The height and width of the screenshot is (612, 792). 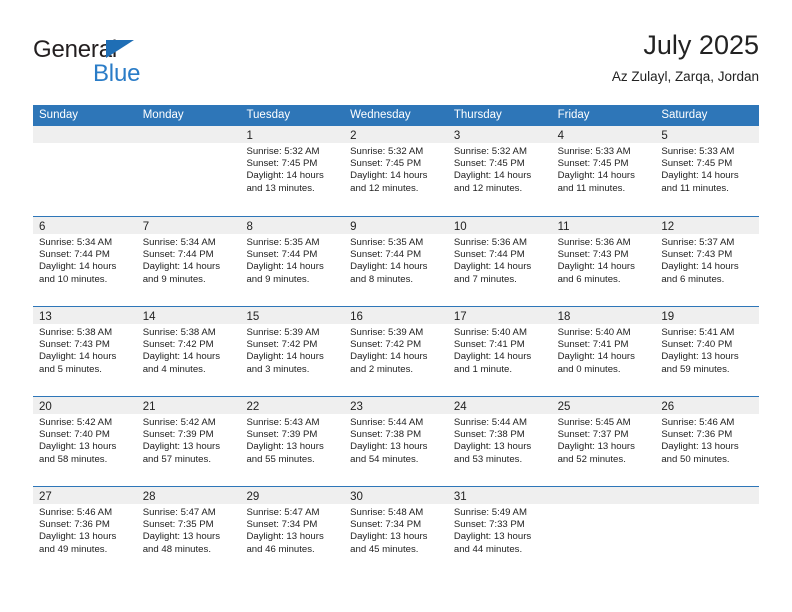 What do you see at coordinates (146, 227) in the screenshot?
I see `day-number: 7` at bounding box center [146, 227].